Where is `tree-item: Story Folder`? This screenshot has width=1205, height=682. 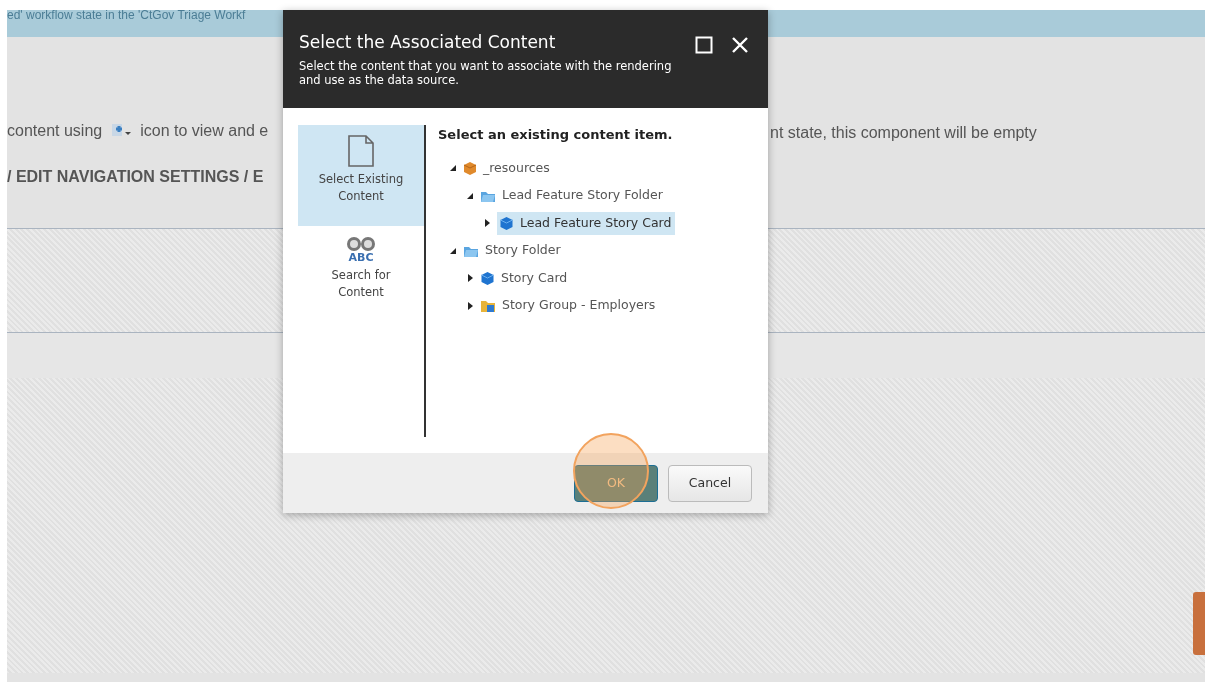 tree-item: Story Folder is located at coordinates (514, 251).